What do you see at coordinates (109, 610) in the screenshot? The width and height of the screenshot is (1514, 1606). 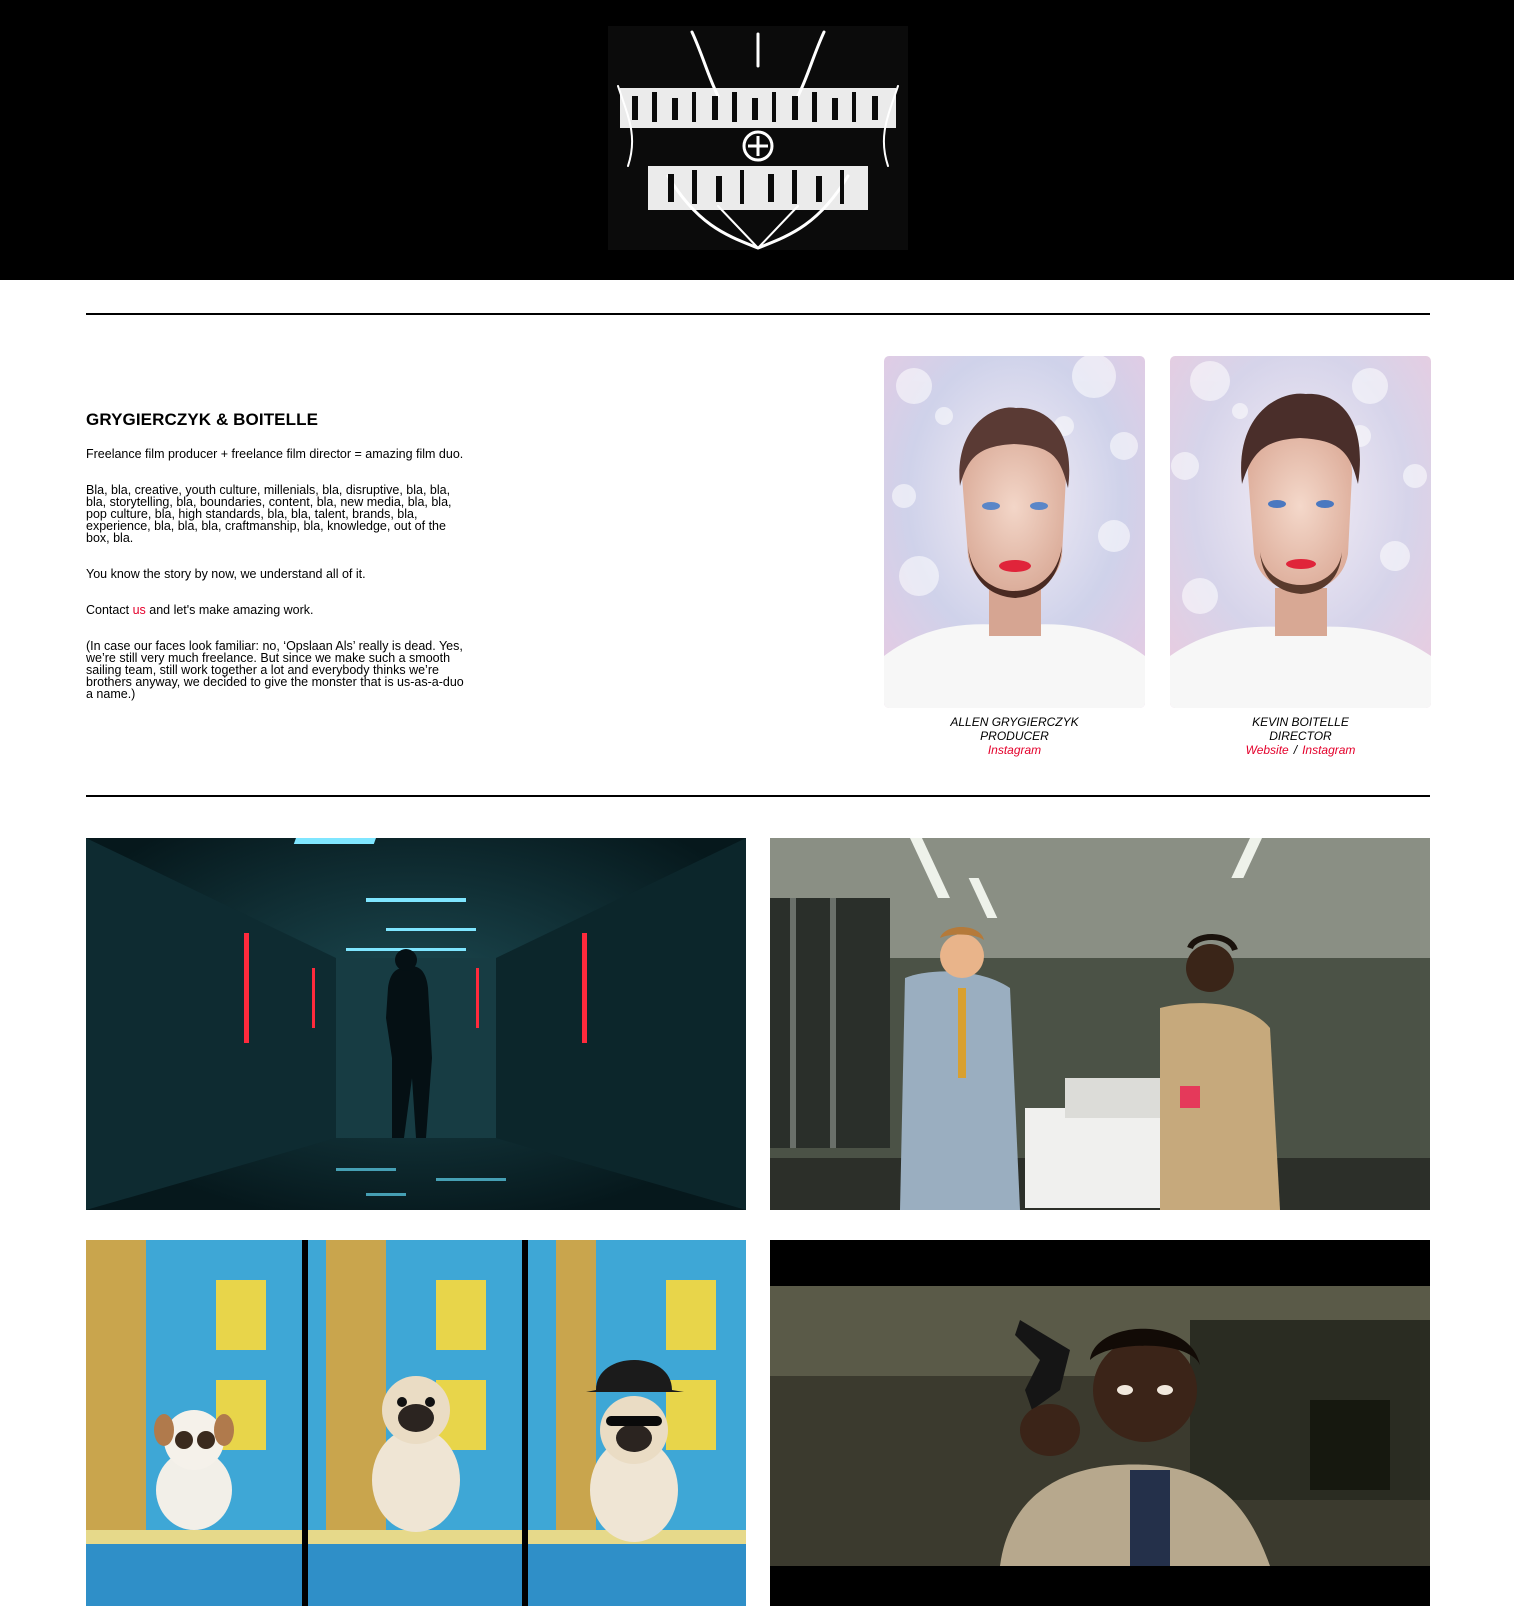 I see `contact-prefix: Contact` at bounding box center [109, 610].